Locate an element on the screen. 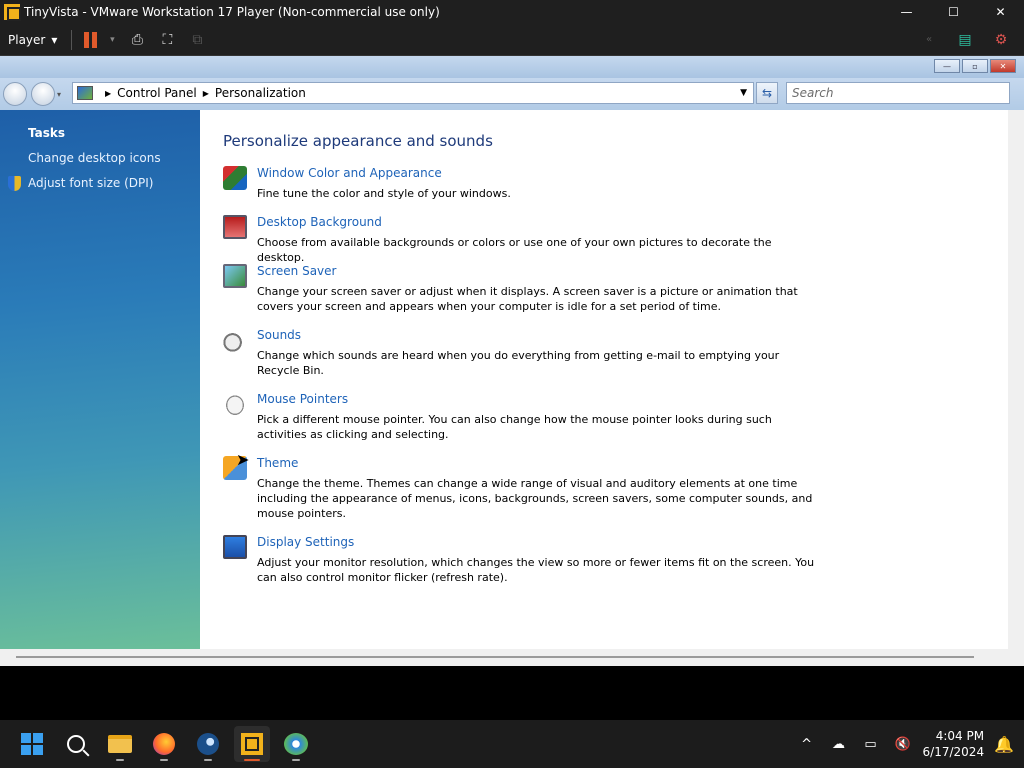 This screenshot has height=768, width=1024. guest-minimize-button: — is located at coordinates (947, 66).